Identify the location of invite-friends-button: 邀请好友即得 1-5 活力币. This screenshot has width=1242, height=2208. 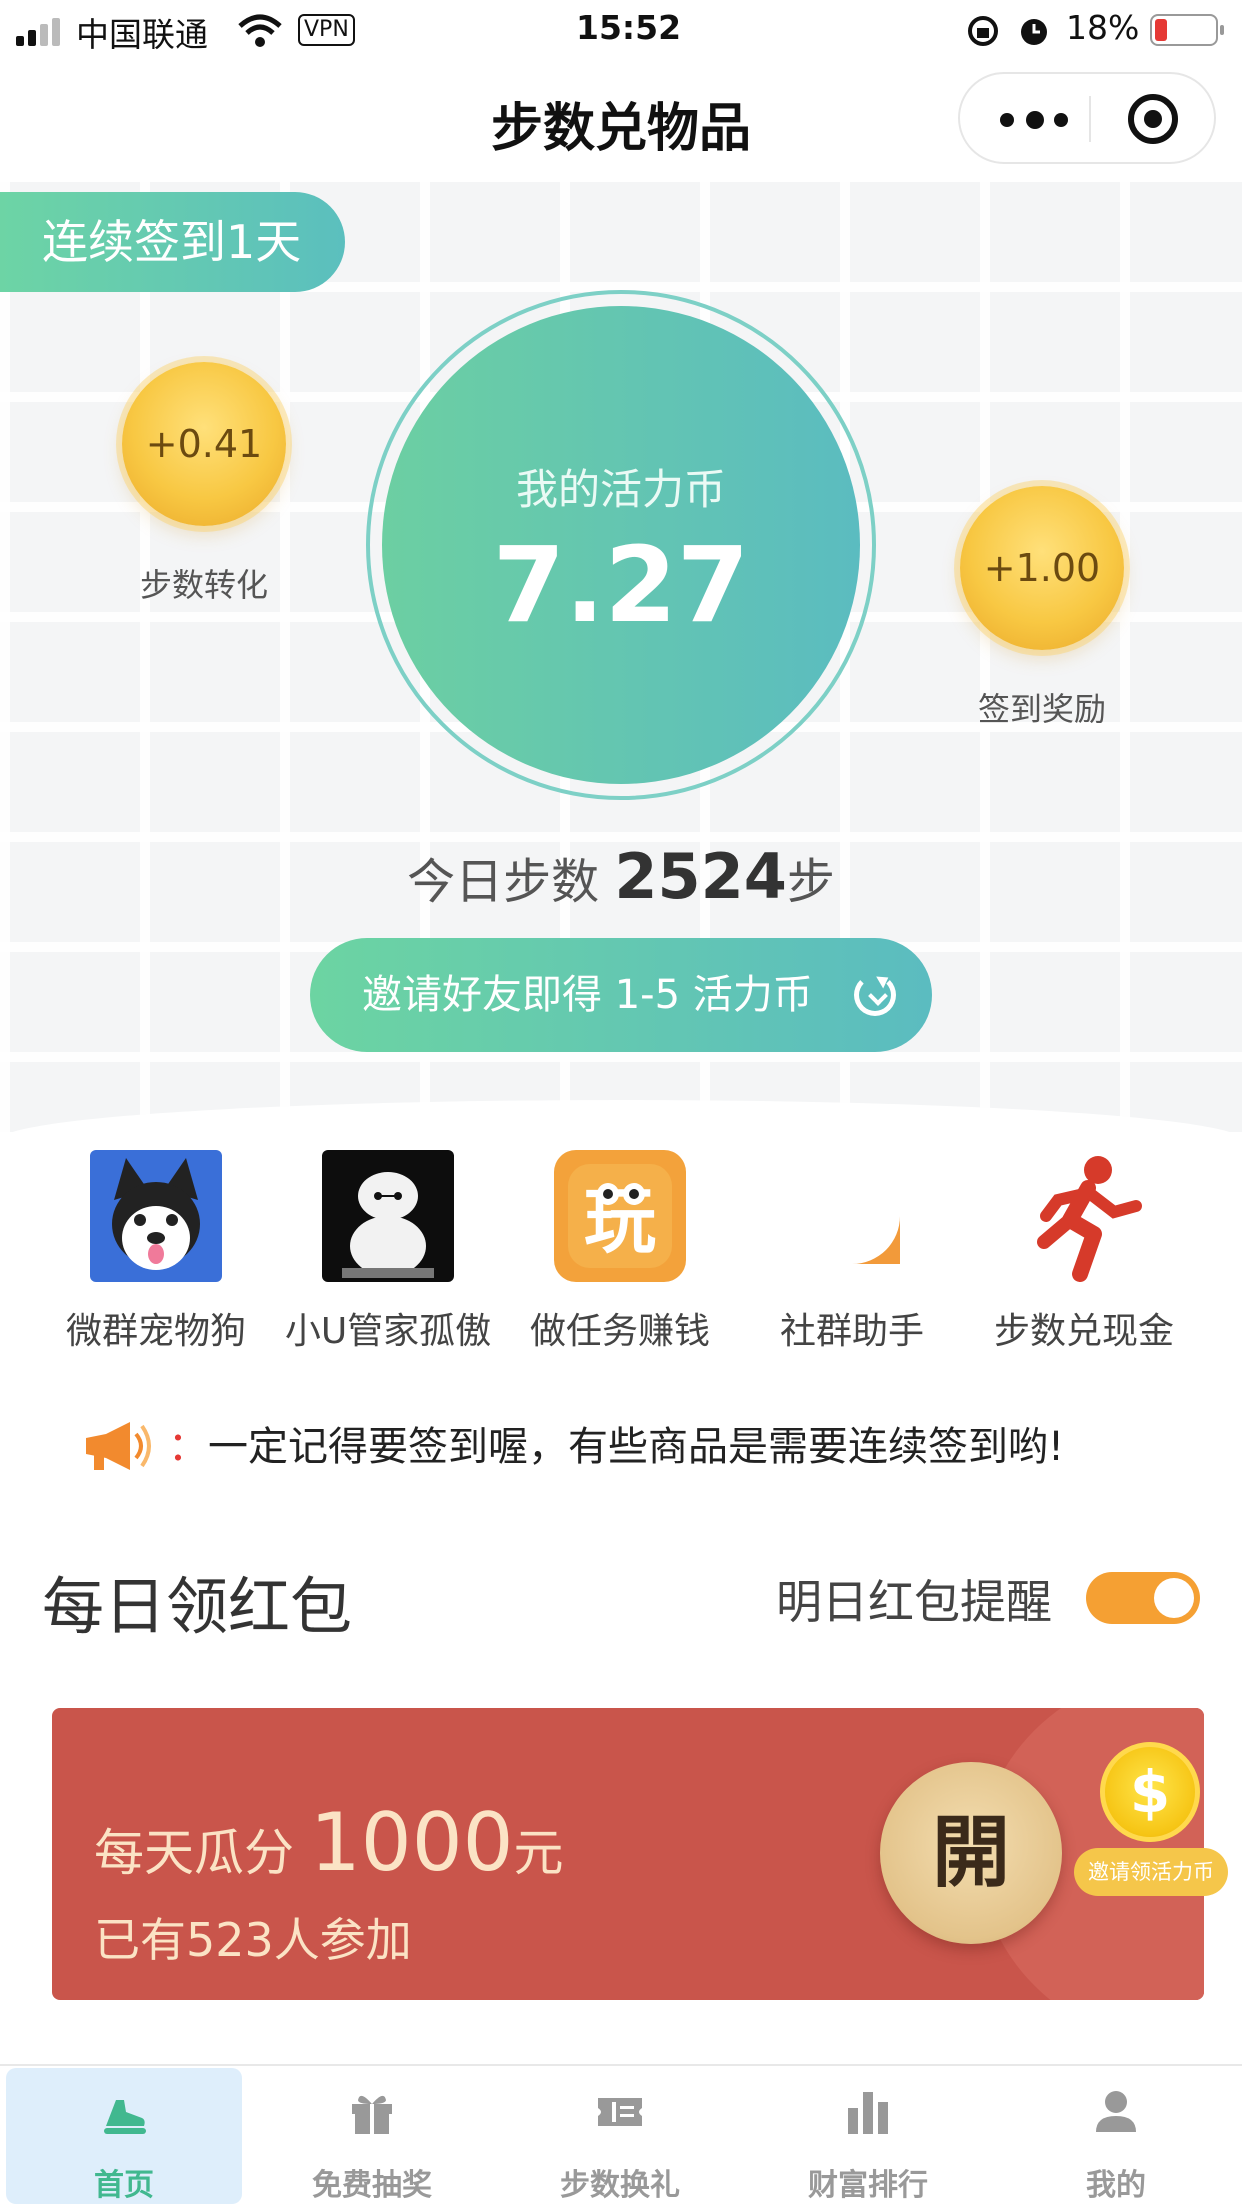
(621, 995).